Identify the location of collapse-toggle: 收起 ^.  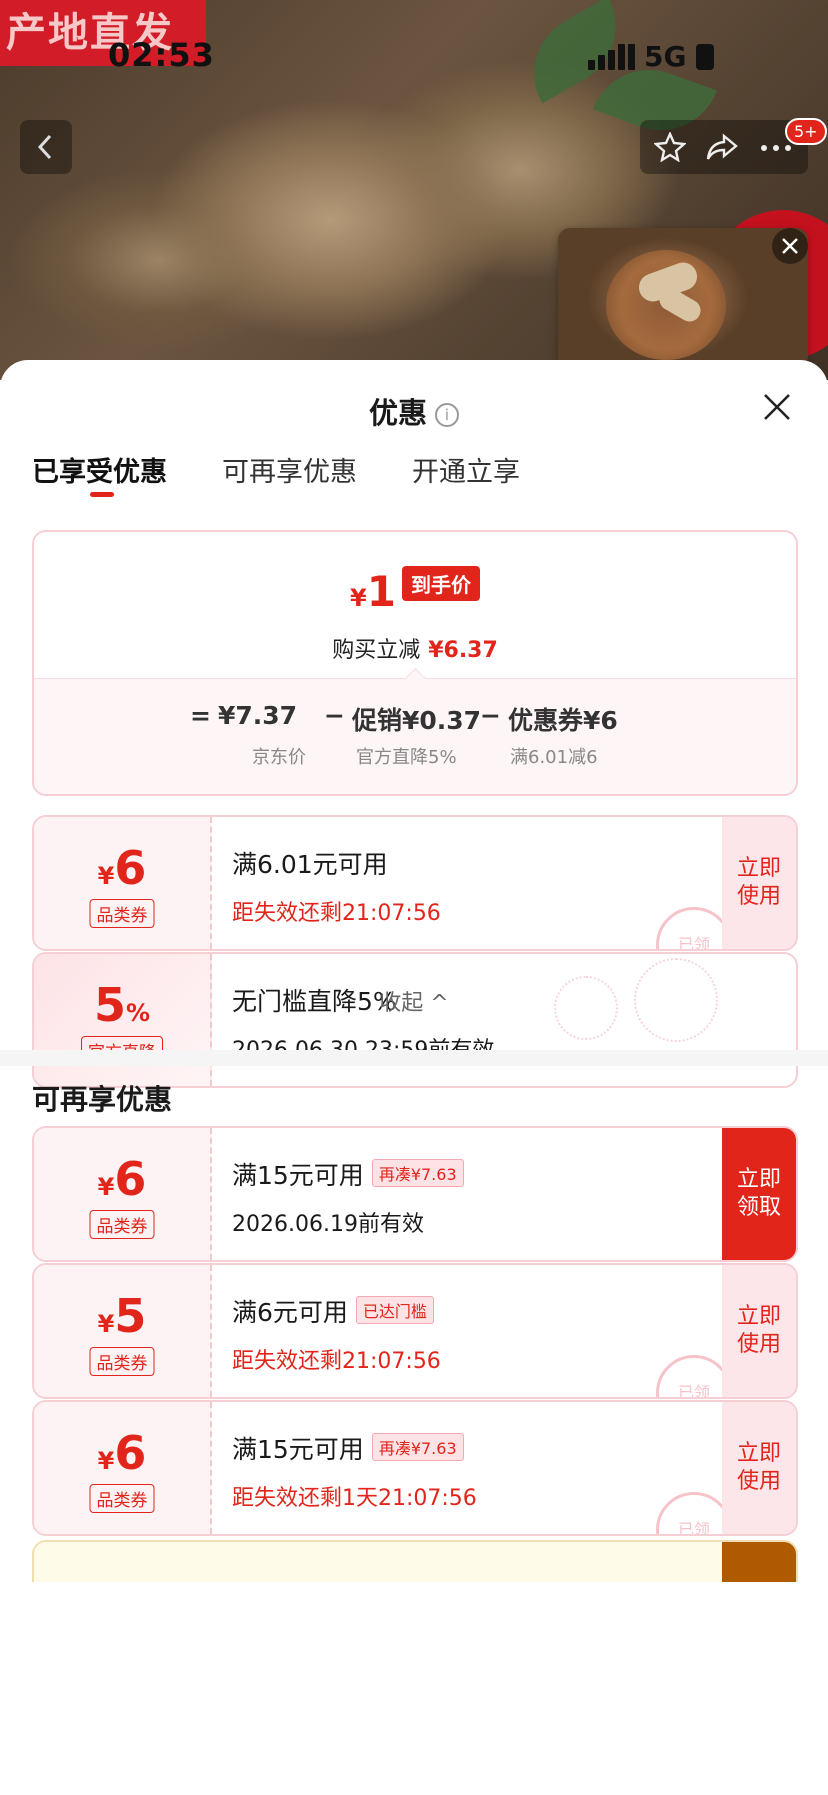
(414, 1001).